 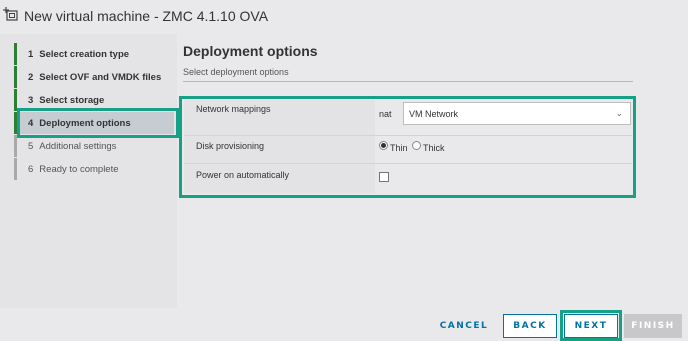 I want to click on page-title: Deployment options, so click(x=250, y=51).